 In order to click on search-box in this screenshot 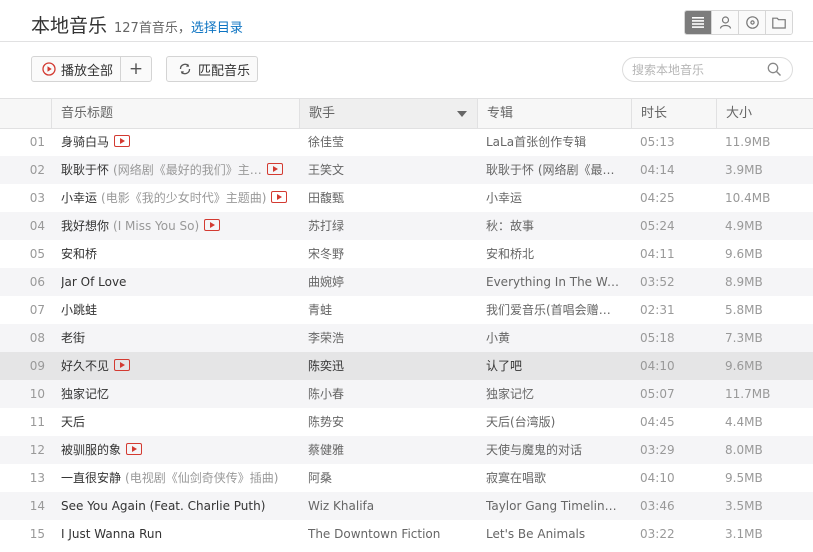, I will do `click(707, 69)`.